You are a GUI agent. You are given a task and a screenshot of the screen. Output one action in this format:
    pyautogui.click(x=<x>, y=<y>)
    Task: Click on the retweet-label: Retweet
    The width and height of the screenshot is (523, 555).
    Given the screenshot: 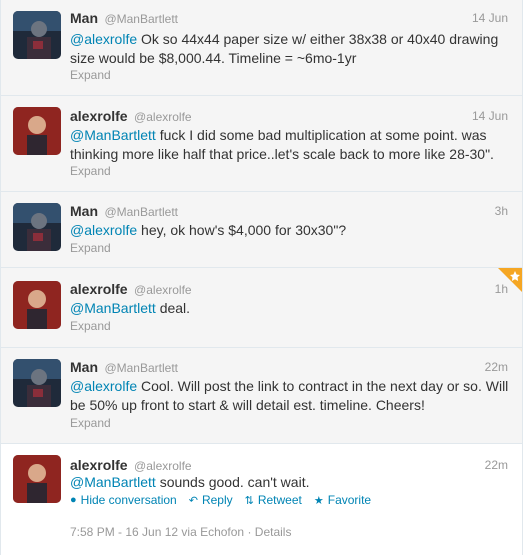 What is the action you would take?
    pyautogui.click(x=279, y=500)
    